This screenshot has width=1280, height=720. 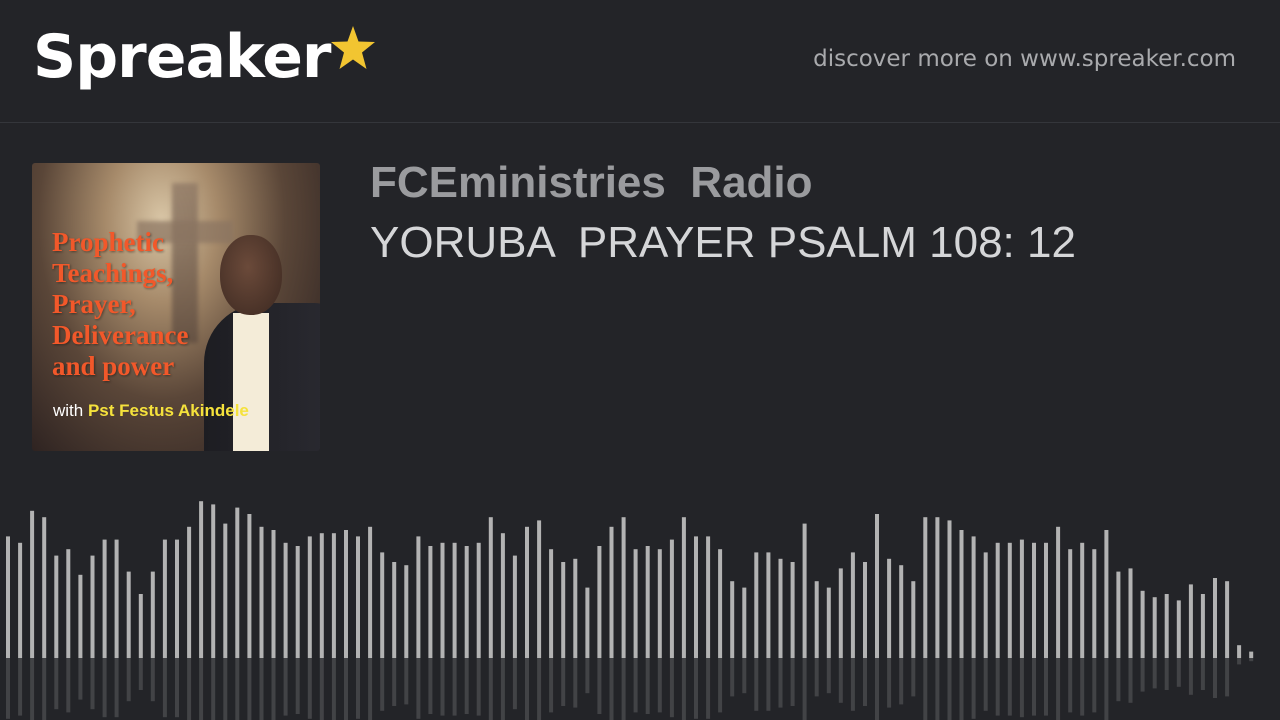 What do you see at coordinates (68, 410) in the screenshot?
I see `cover-with-text: with` at bounding box center [68, 410].